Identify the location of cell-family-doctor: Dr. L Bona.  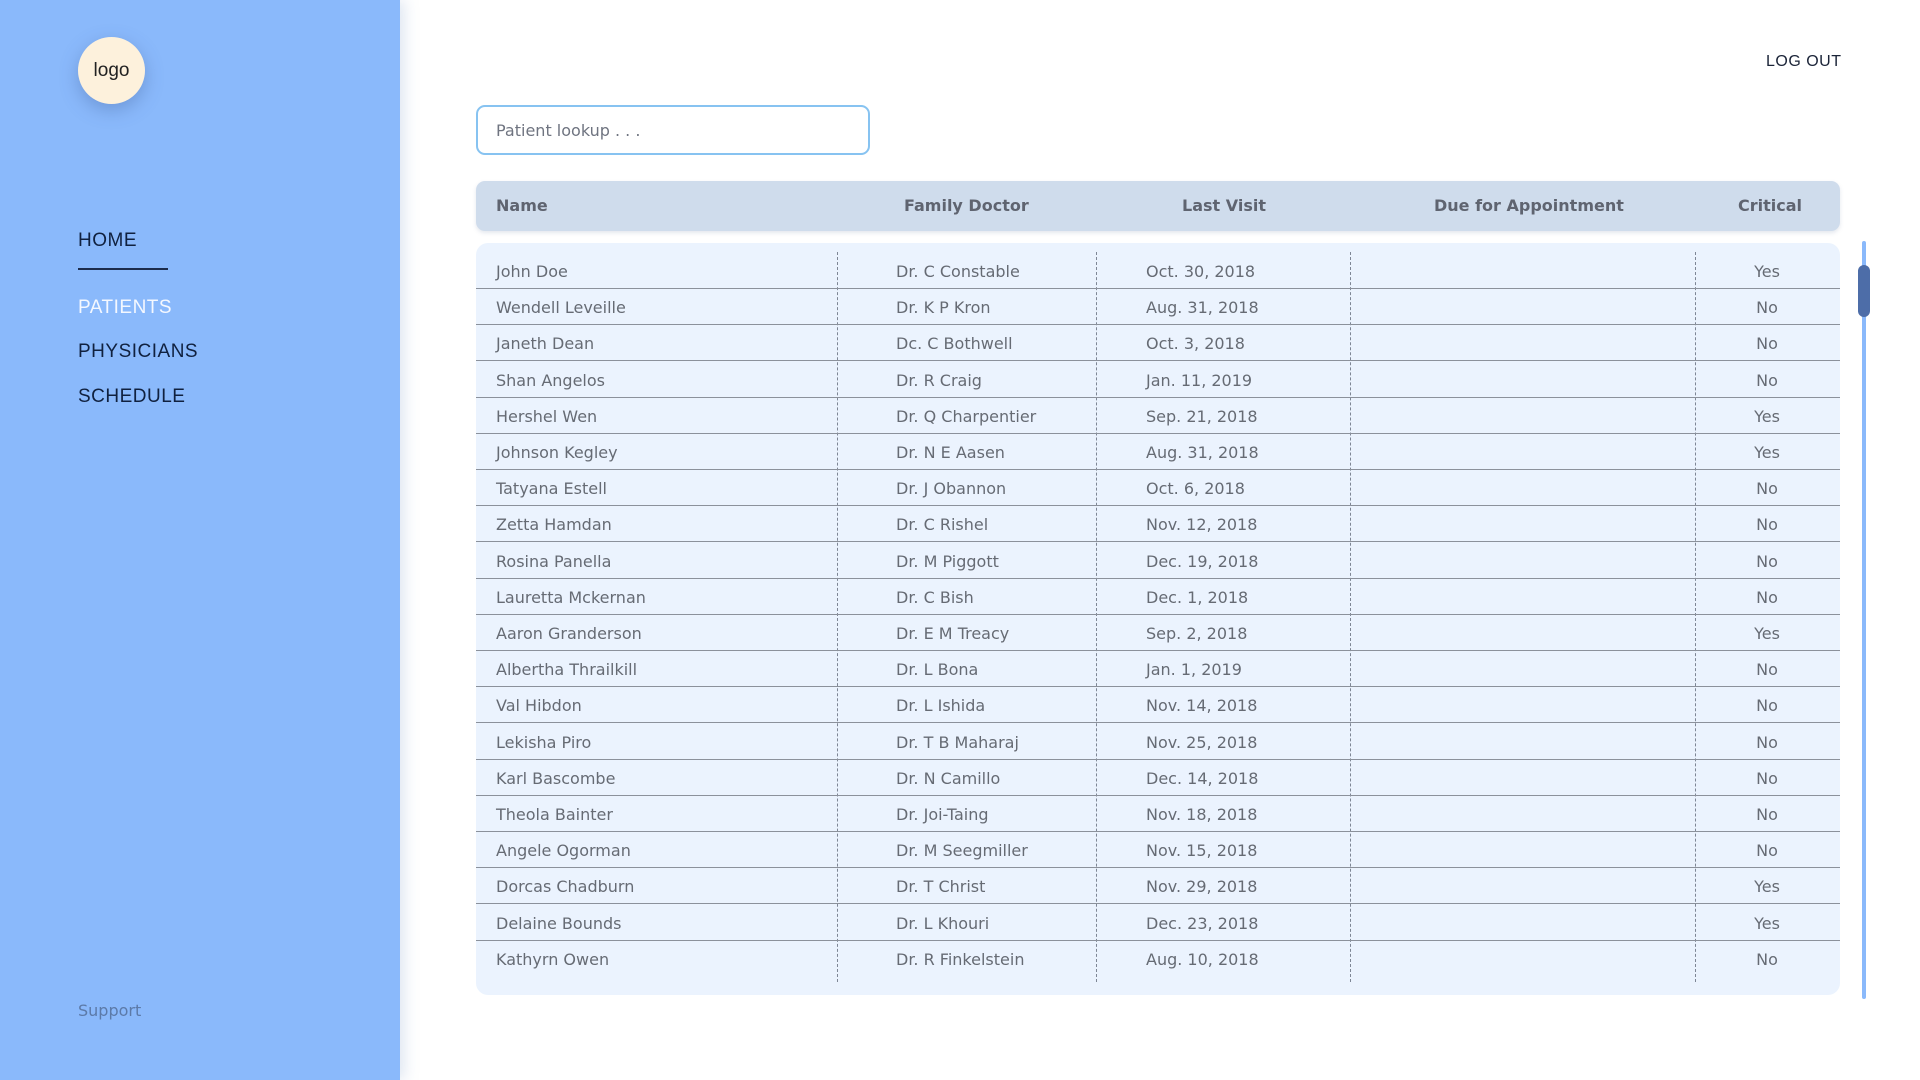
(937, 670).